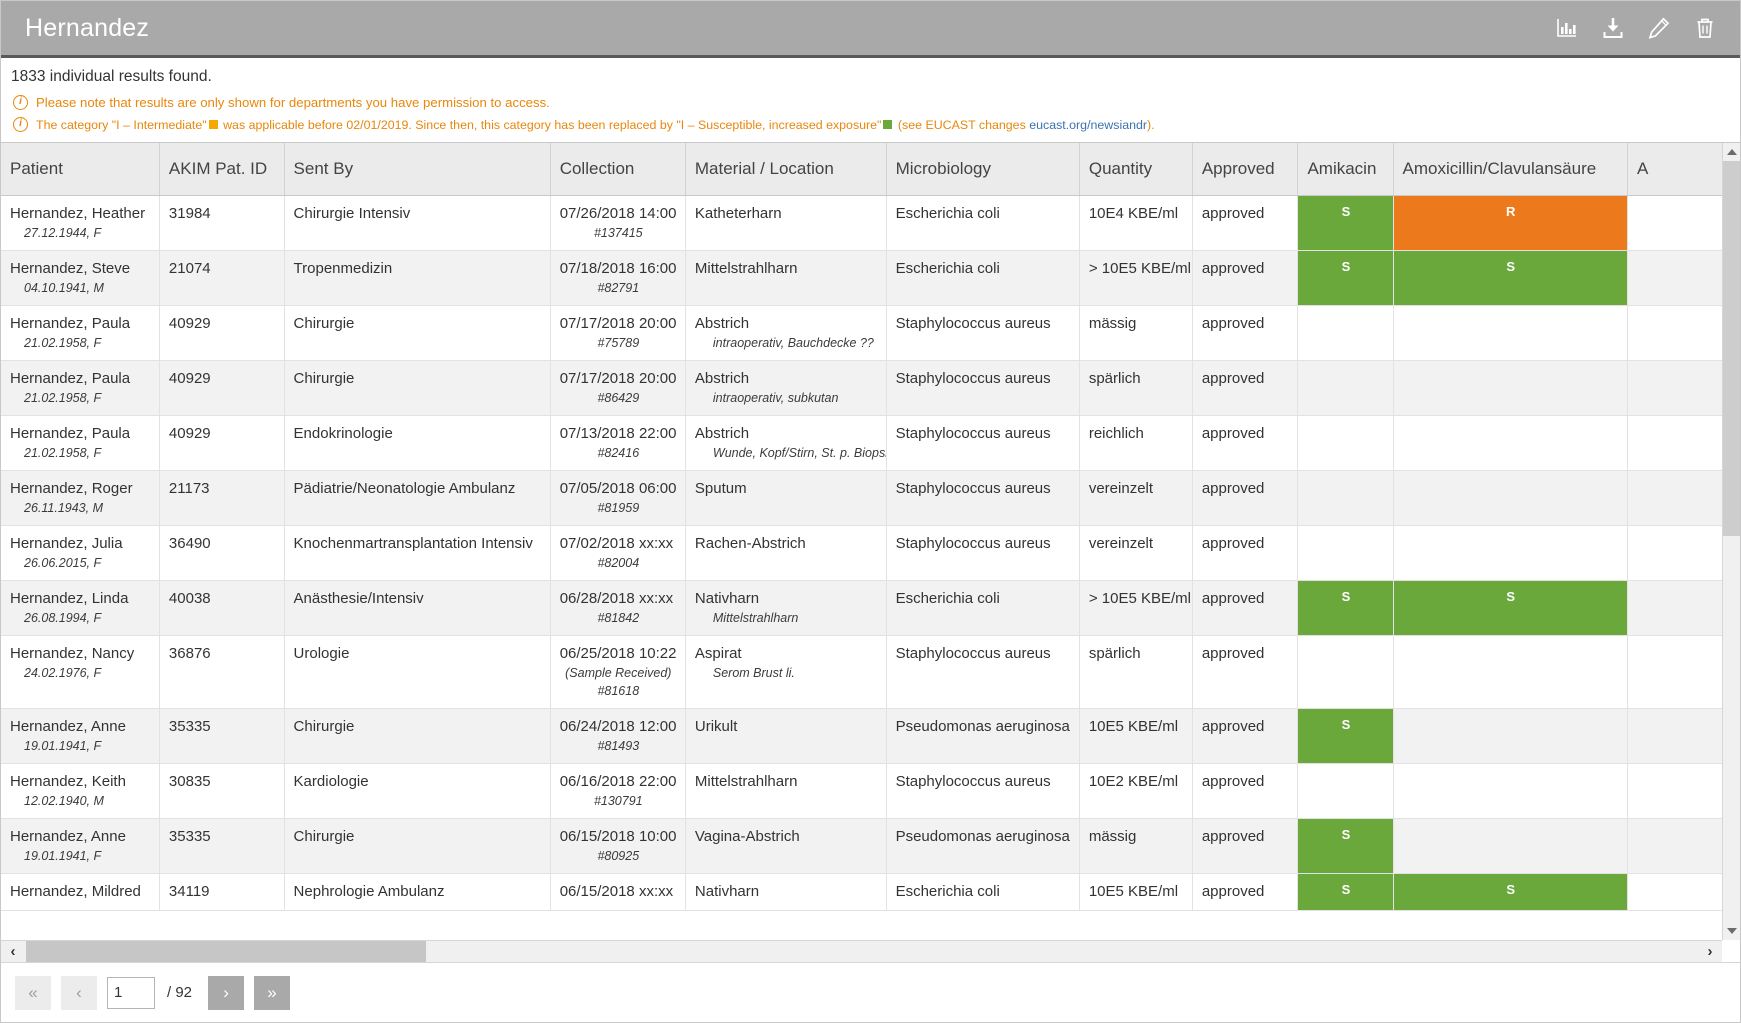 Image resolution: width=1741 pixels, height=1023 pixels. I want to click on scroll-down-button, so click(1731, 931).